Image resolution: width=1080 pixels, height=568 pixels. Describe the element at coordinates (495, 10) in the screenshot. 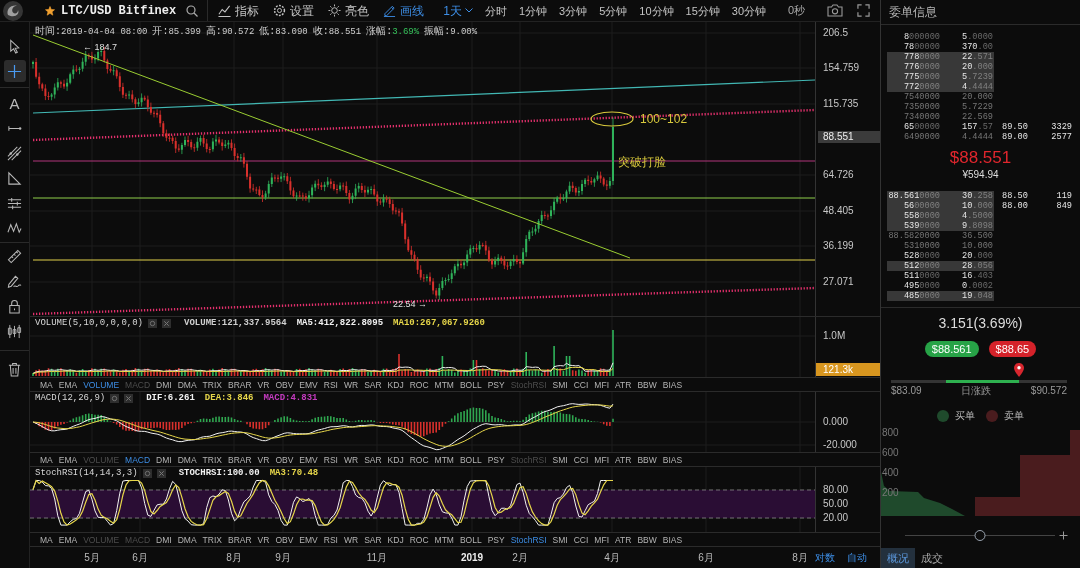

I see `timeframe-tab: 分时` at that location.